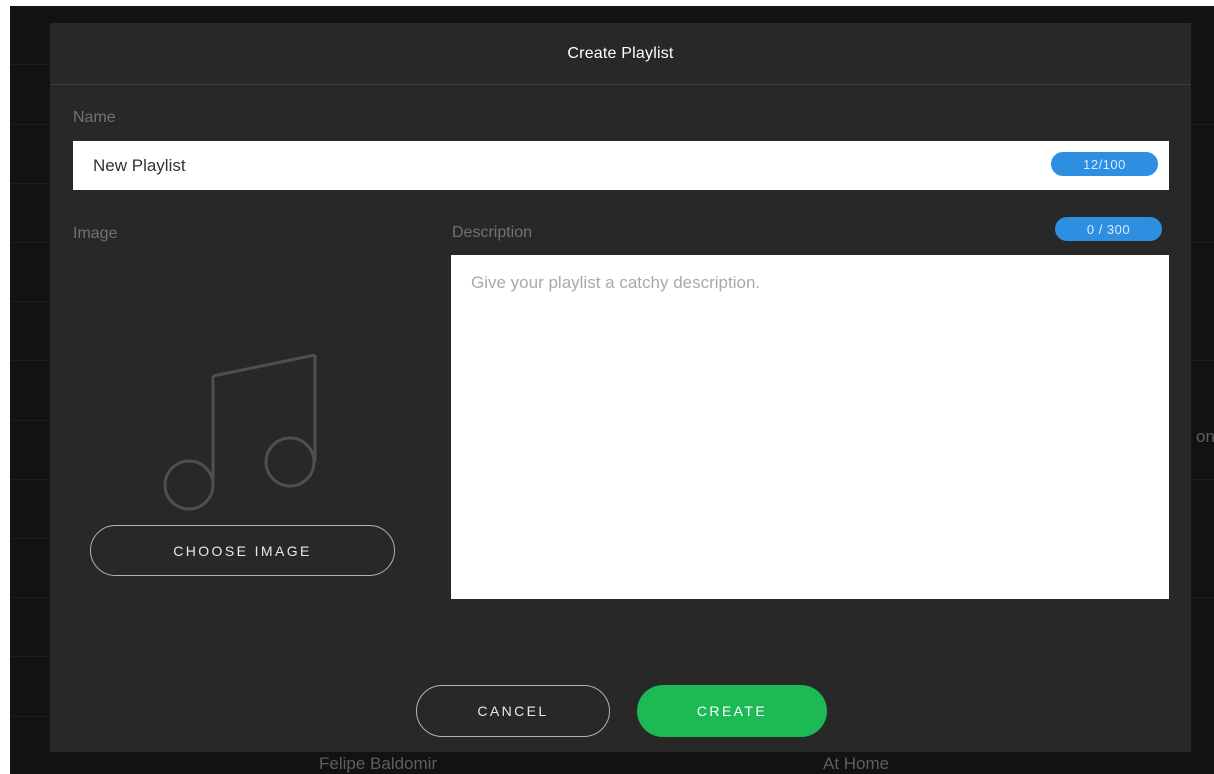  What do you see at coordinates (378, 763) in the screenshot?
I see `background-track-artist: Felipe Baldomir` at bounding box center [378, 763].